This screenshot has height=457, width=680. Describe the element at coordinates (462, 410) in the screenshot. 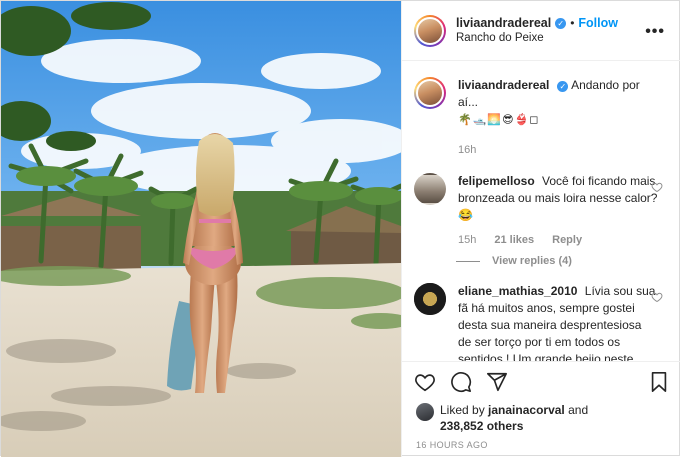

I see `liked-by-prefix: Liked by` at that location.